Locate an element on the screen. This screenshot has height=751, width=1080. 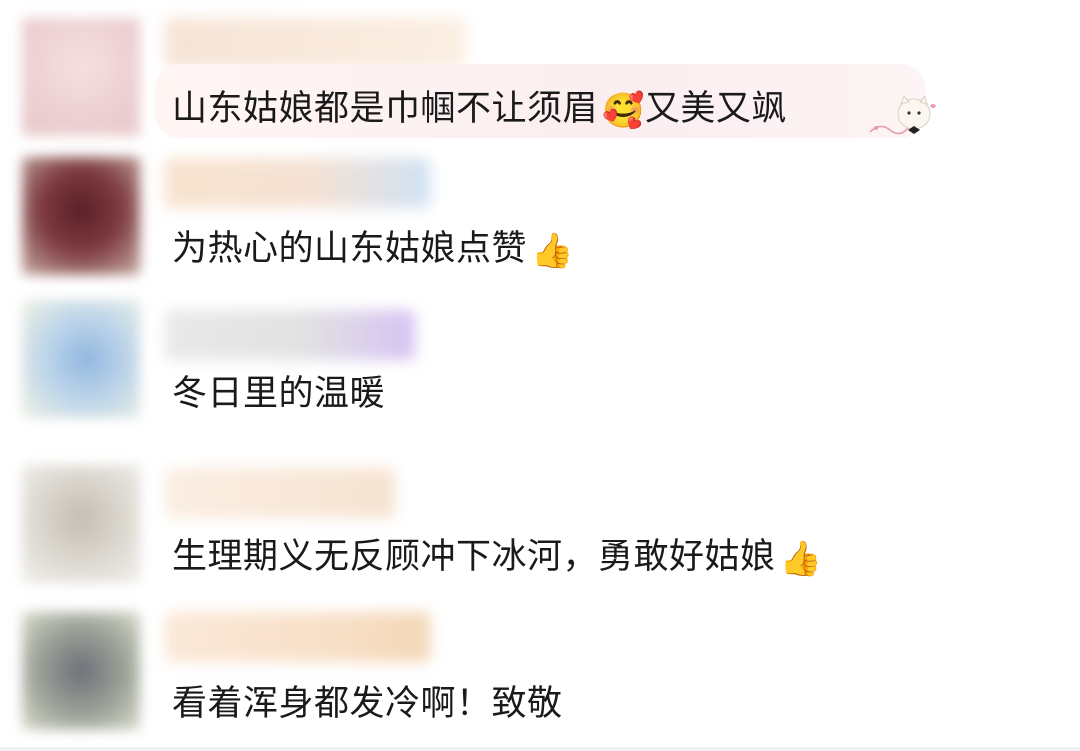
divider is located at coordinates (540, 749).